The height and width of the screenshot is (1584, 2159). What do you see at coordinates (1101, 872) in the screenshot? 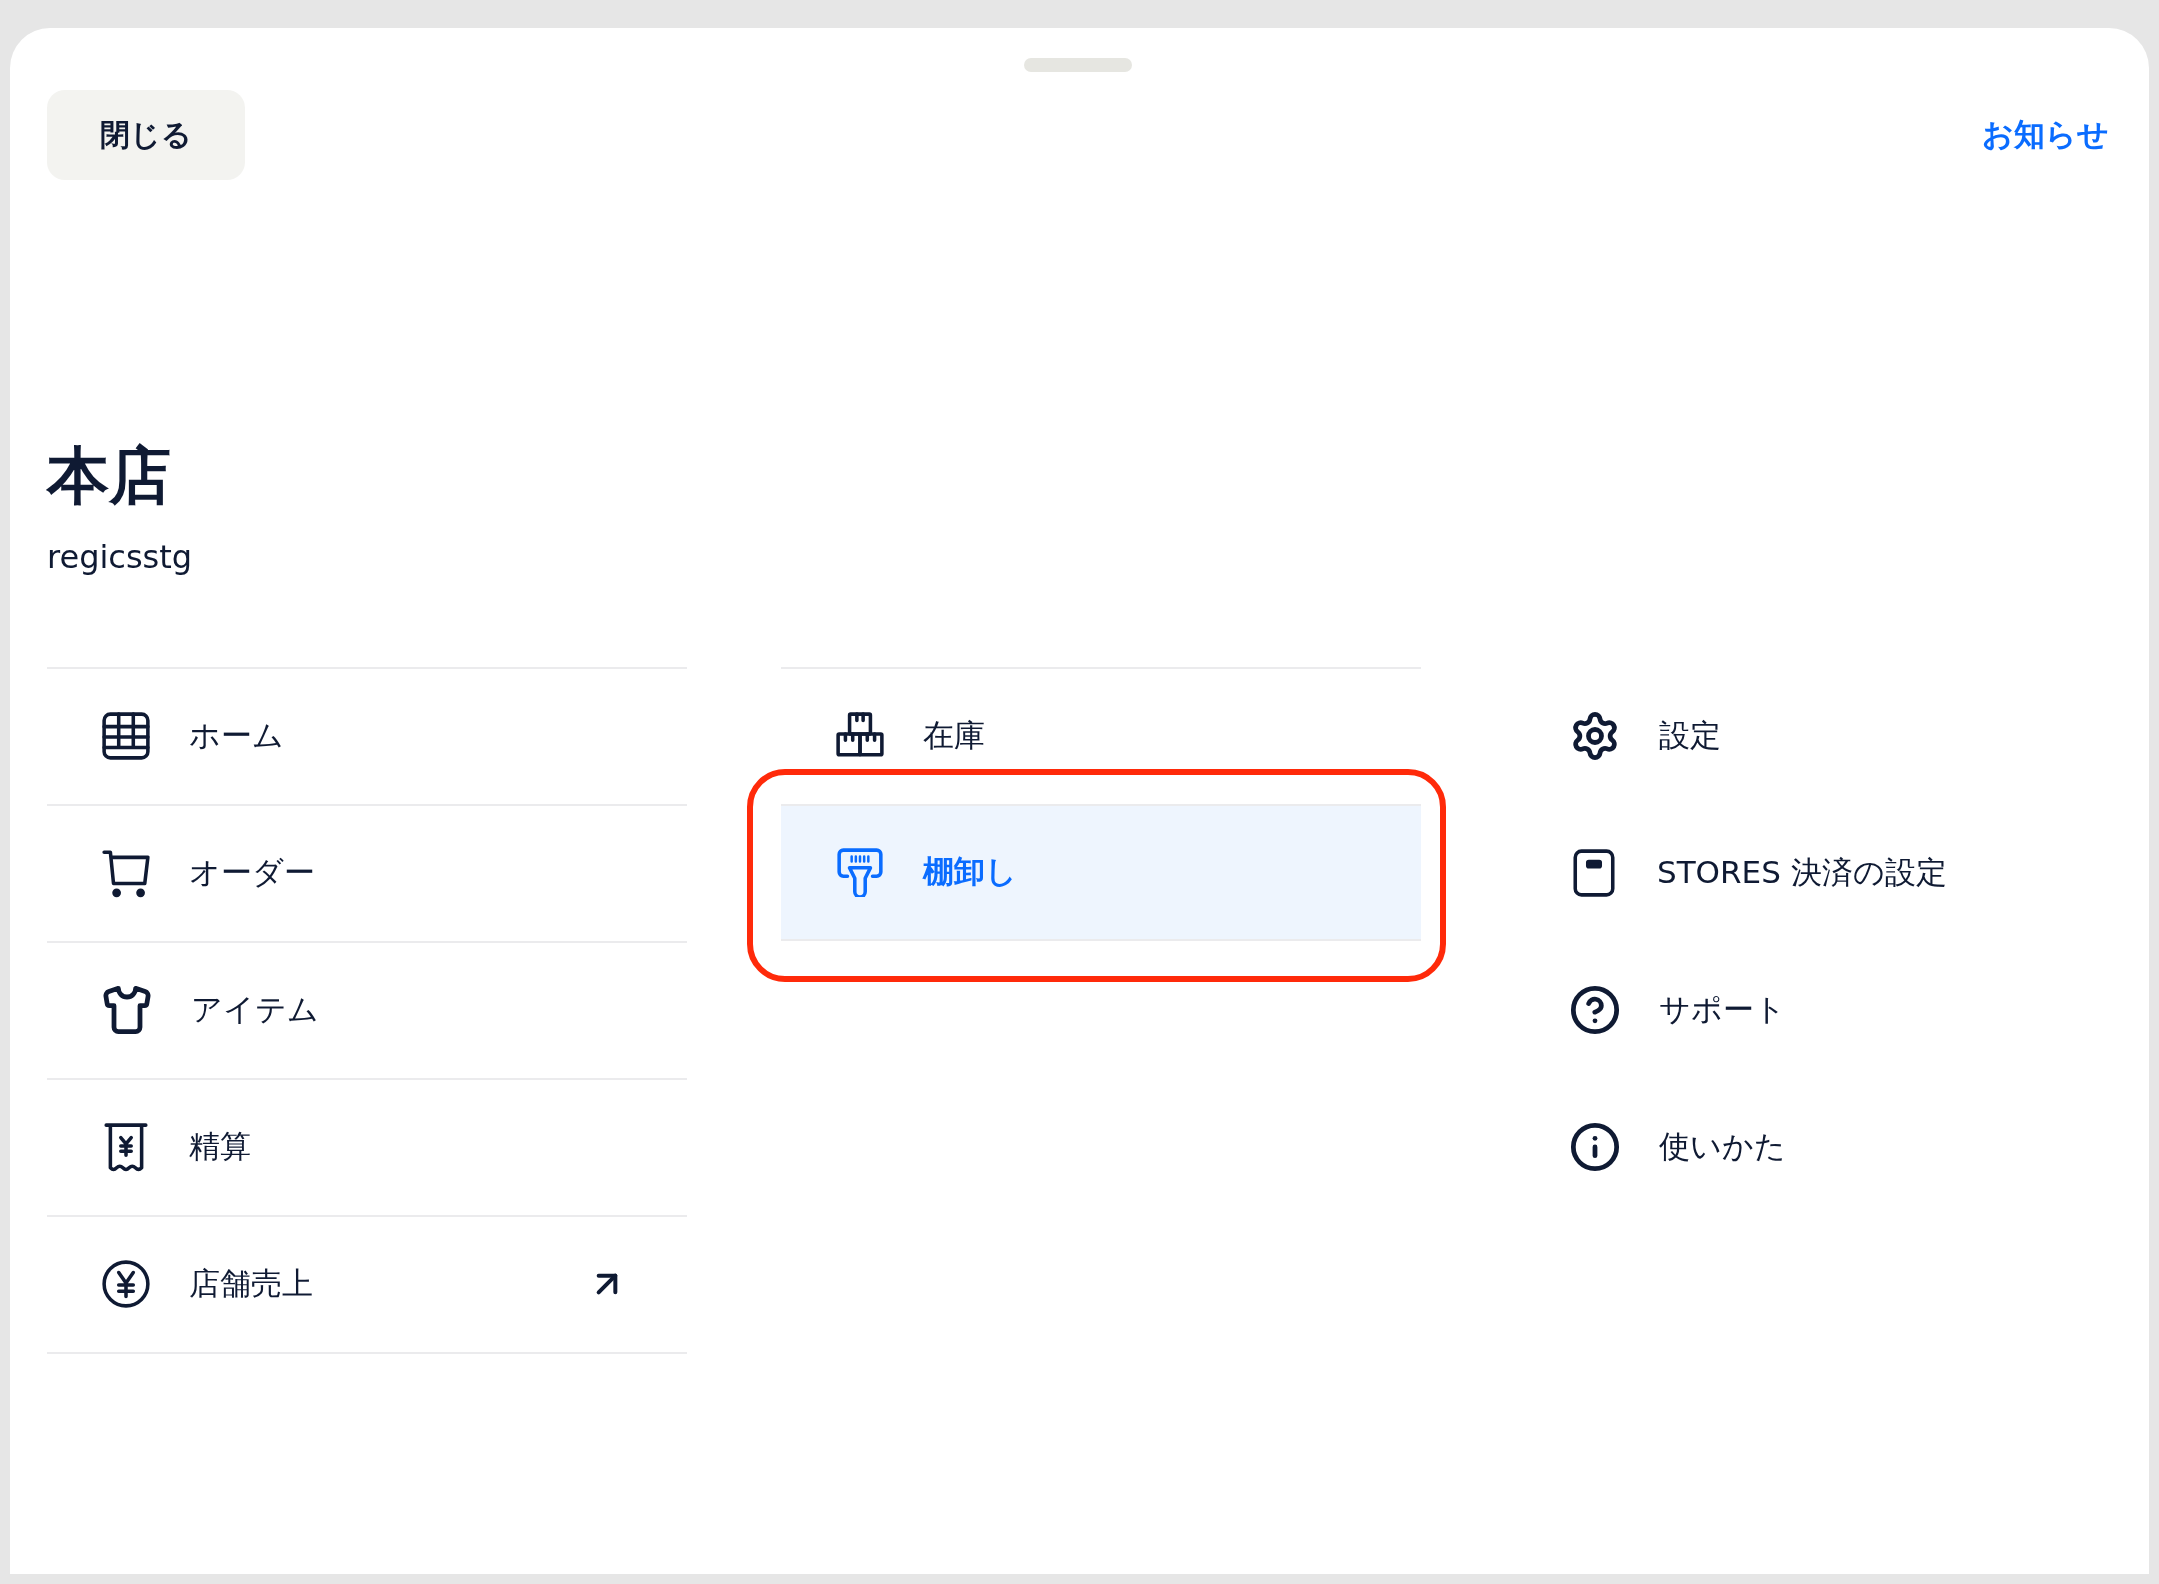
I see `menu-item: 棚卸し` at bounding box center [1101, 872].